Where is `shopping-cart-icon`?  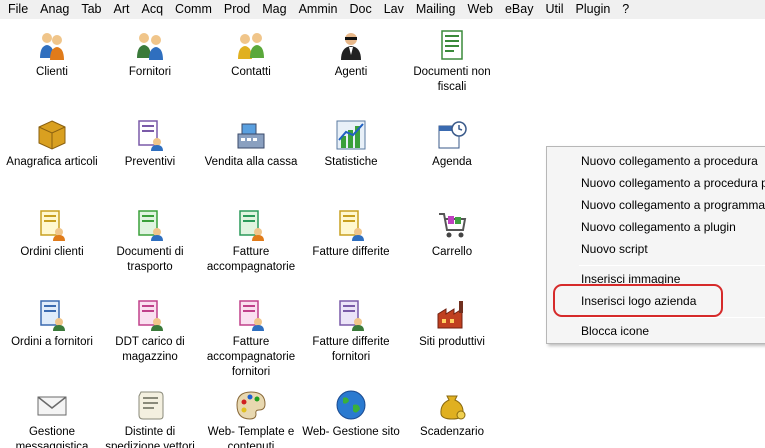
shopping-cart-icon is located at coordinates (453, 225).